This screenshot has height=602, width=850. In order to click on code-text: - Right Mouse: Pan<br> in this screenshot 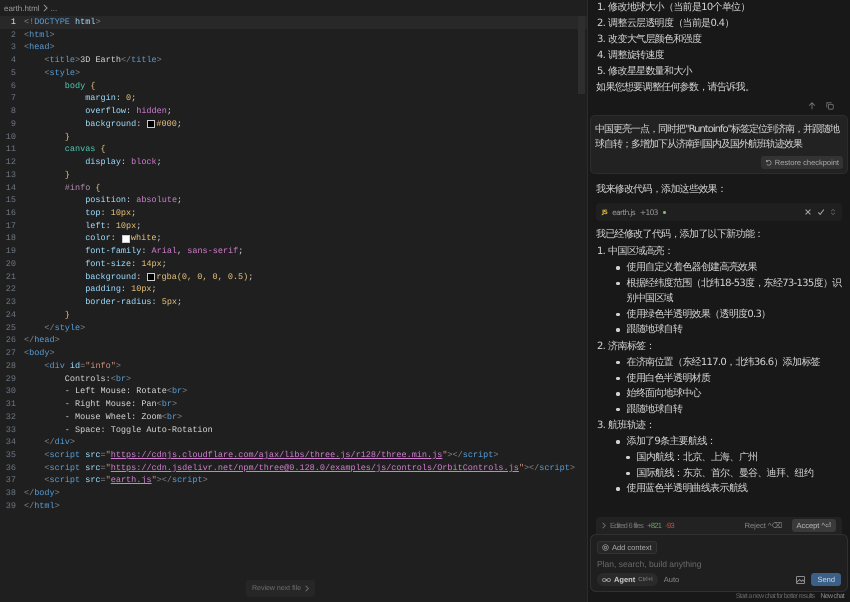, I will do `click(121, 404)`.